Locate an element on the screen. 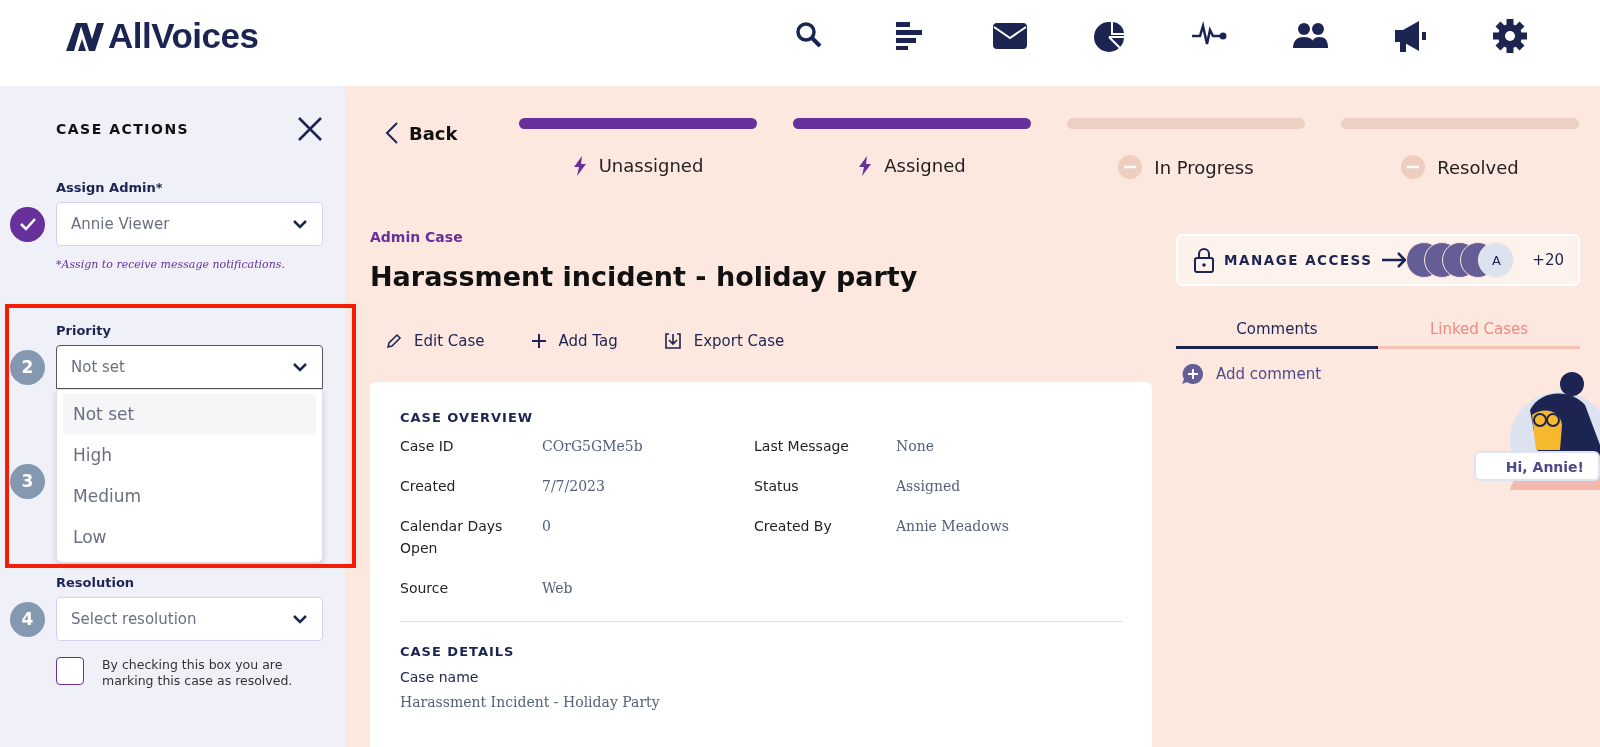 The width and height of the screenshot is (1600, 747). field-value: 7/7/2023 is located at coordinates (574, 486).